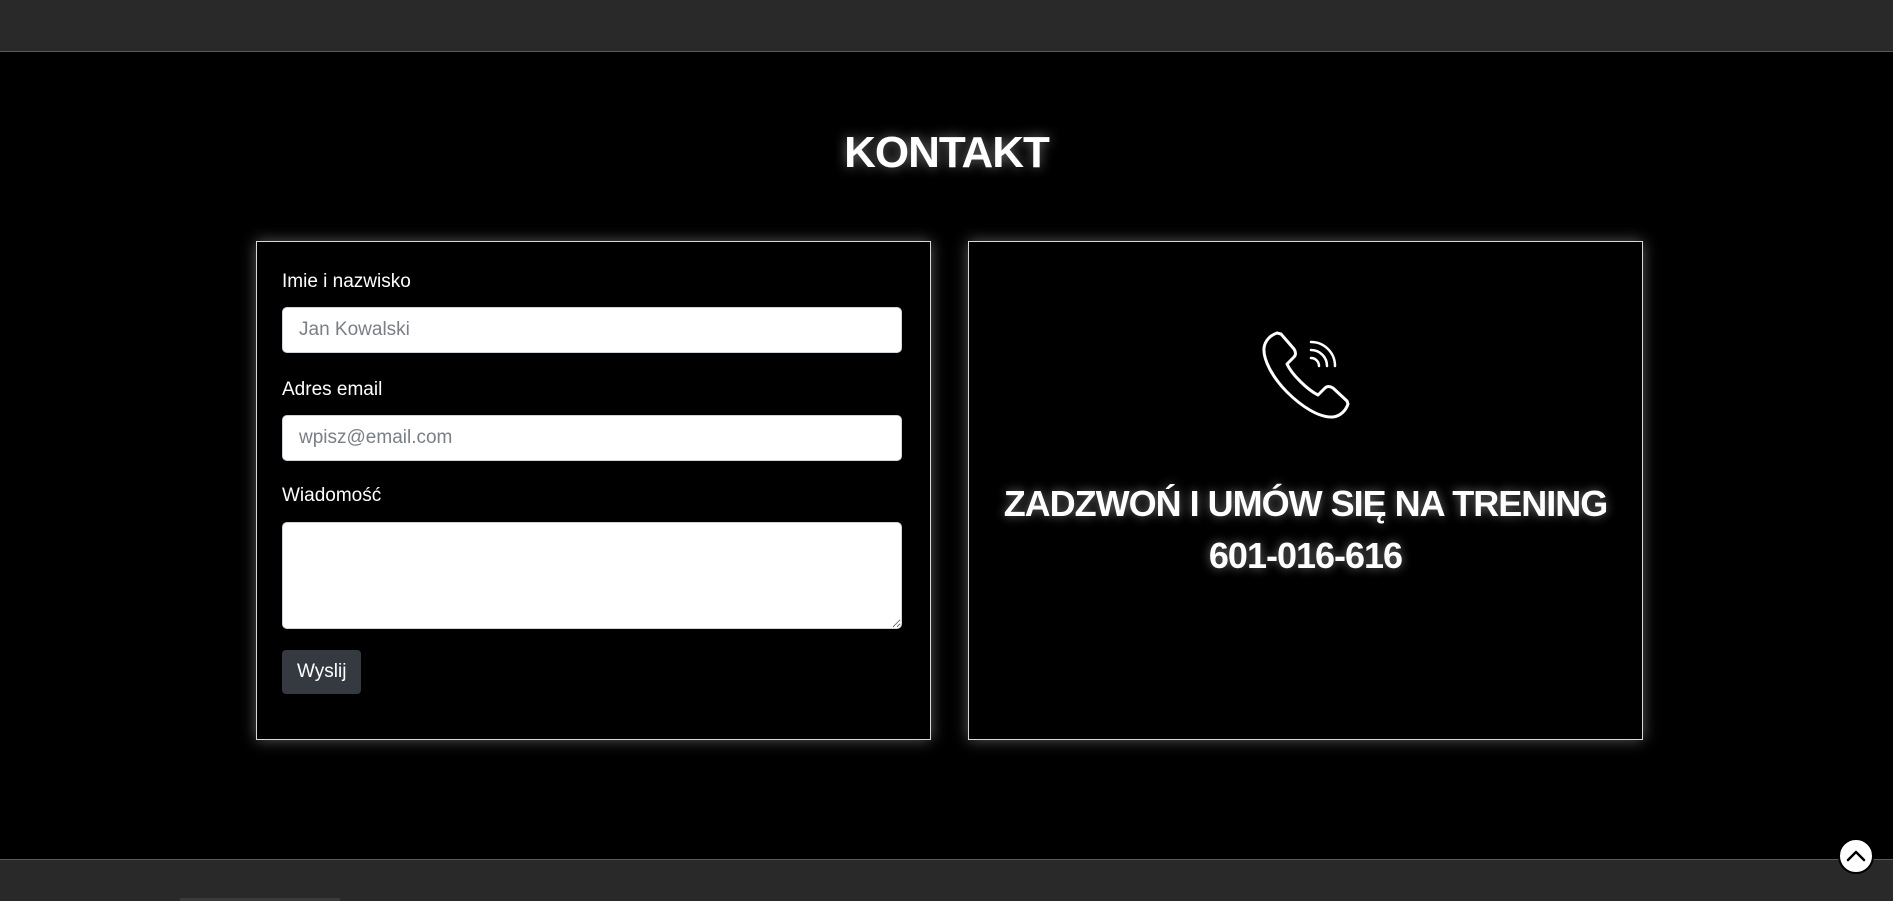  I want to click on email-input, so click(592, 438).